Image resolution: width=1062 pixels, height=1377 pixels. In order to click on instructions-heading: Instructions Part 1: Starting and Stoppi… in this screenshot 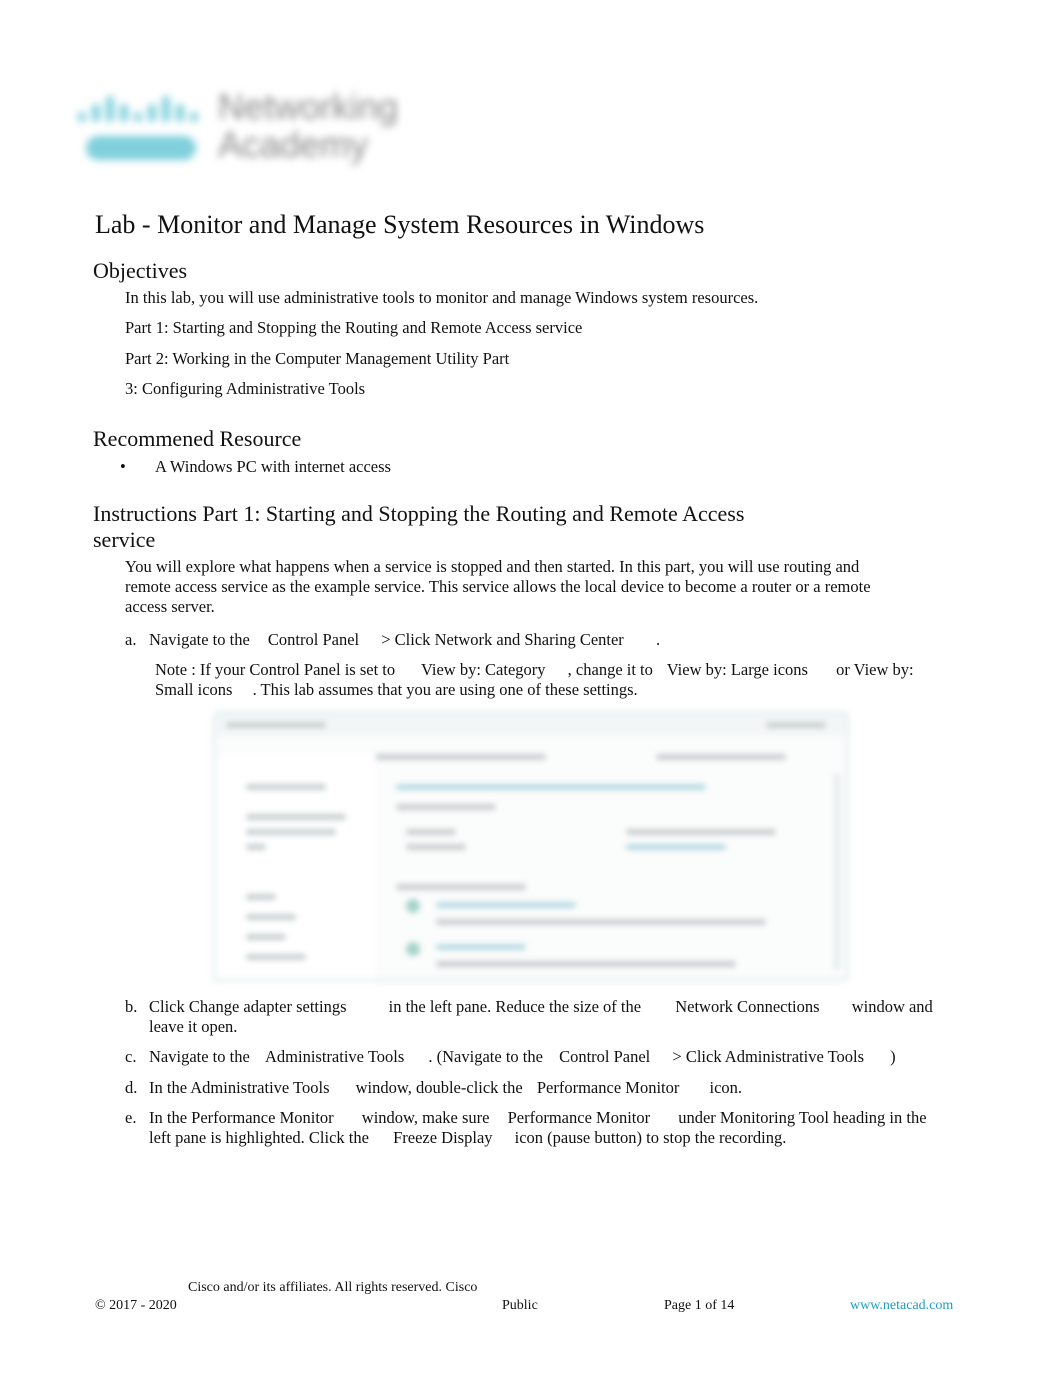, I will do `click(419, 526)`.